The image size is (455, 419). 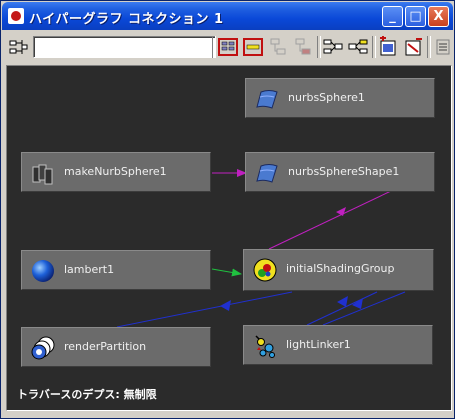 I want to click on frame-selection-icon, so click(x=253, y=47).